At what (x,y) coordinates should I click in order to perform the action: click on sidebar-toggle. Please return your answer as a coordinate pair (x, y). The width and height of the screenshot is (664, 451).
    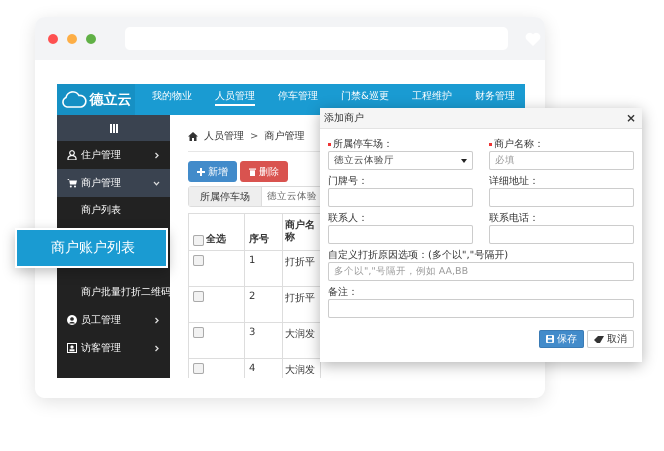
    Looking at the image, I should click on (113, 128).